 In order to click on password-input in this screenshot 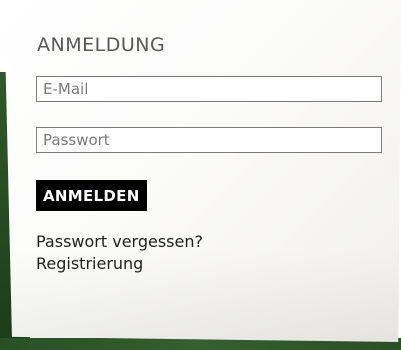, I will do `click(209, 140)`.